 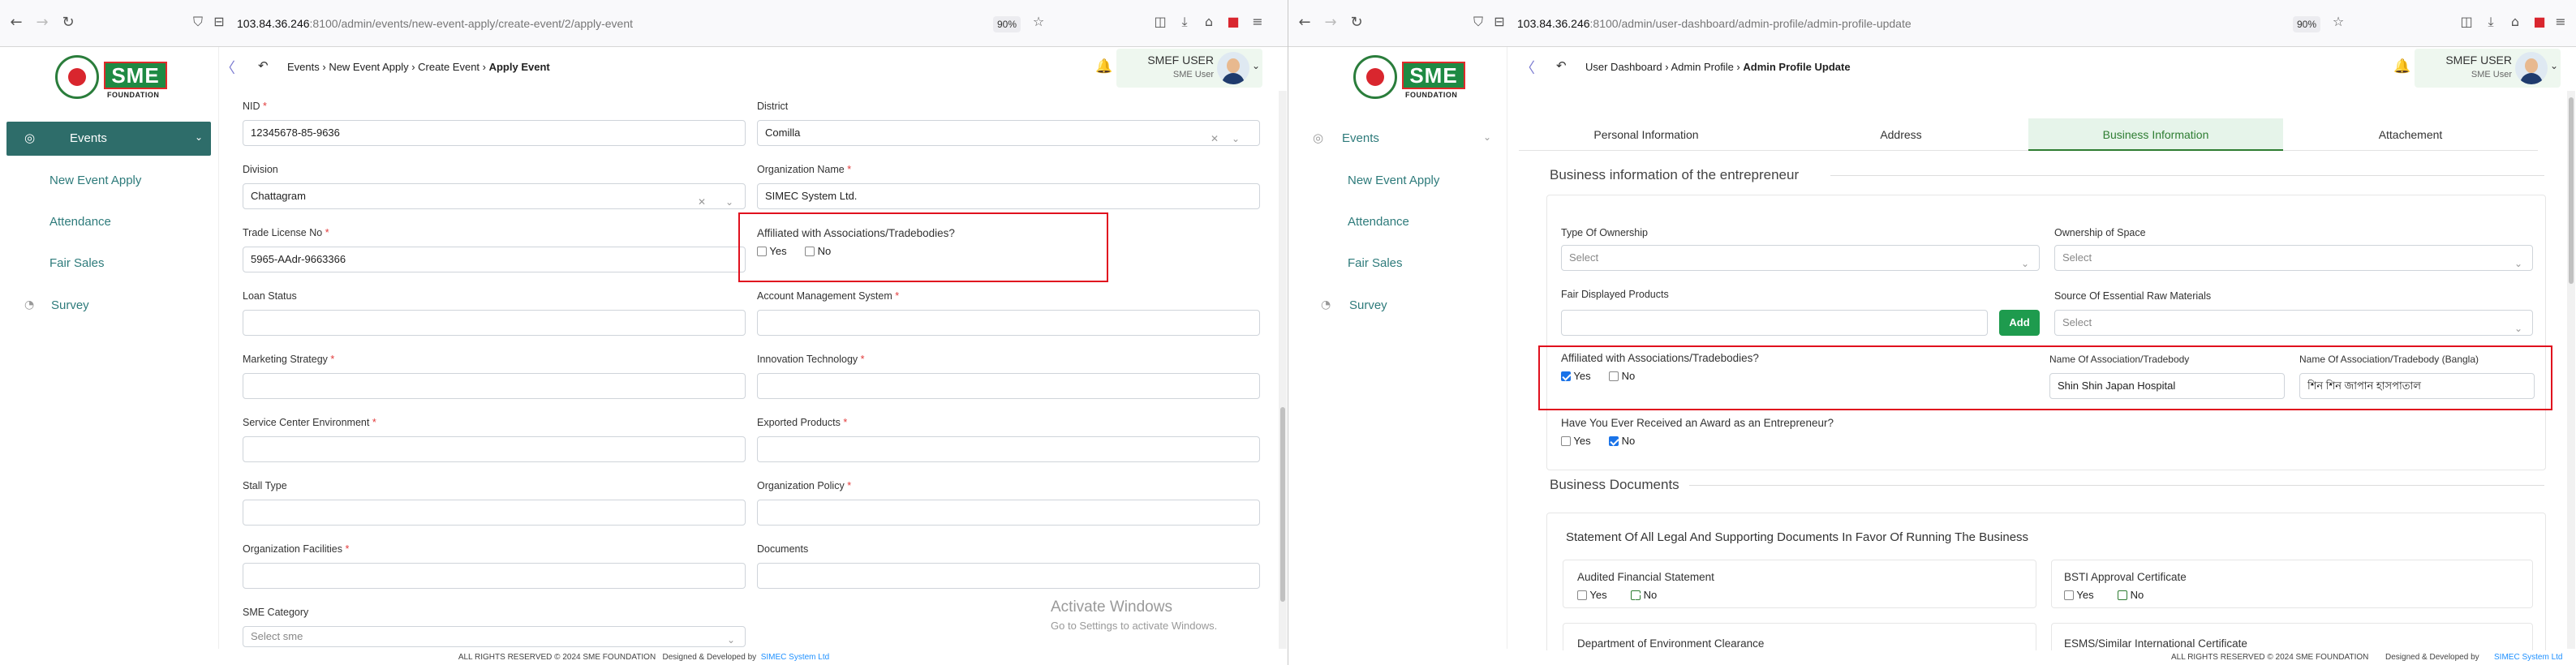 I want to click on ownership-type-select: Select ⌄, so click(x=1800, y=258).